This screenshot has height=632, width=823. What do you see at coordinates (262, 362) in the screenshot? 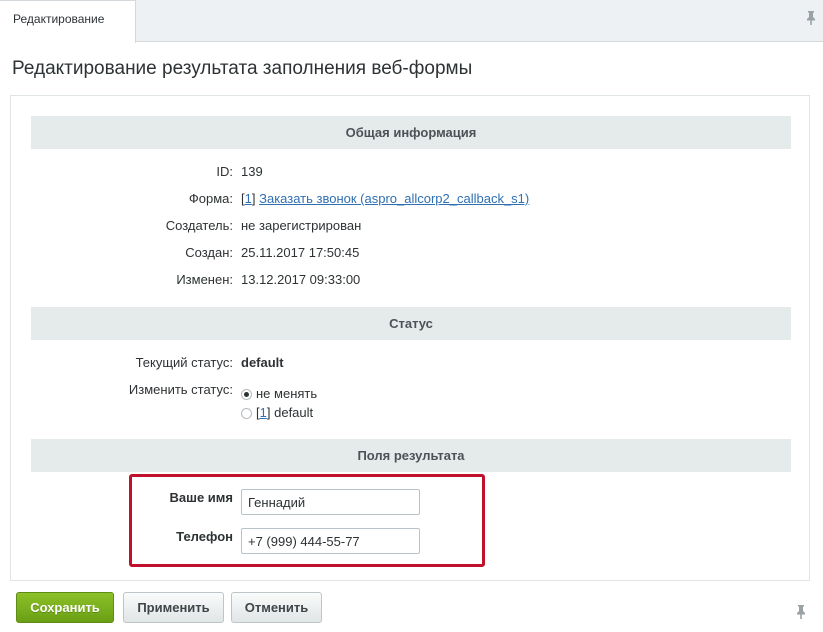
I see `current-status-value: default` at bounding box center [262, 362].